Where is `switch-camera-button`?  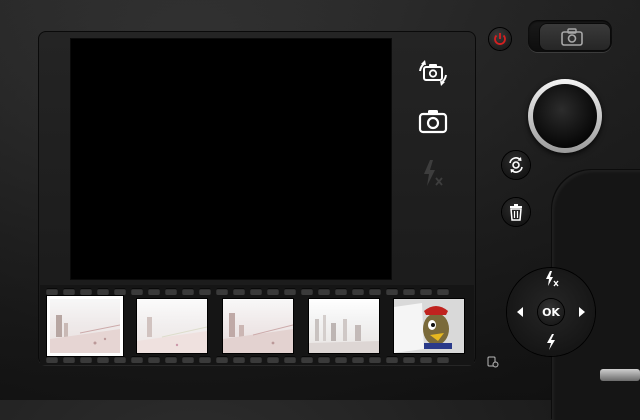
switch-camera-button is located at coordinates (433, 73).